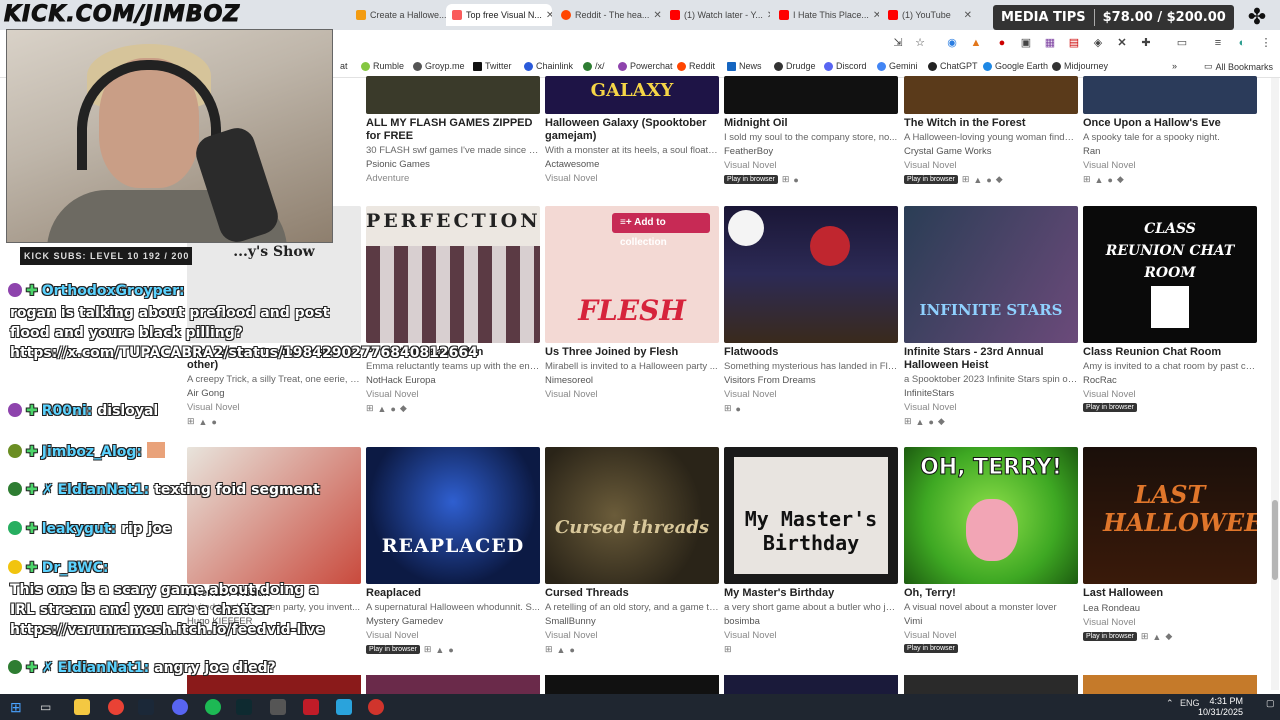 This screenshot has height=720, width=1280. Describe the element at coordinates (1122, 43) in the screenshot. I see `x-icon: ✕` at that location.